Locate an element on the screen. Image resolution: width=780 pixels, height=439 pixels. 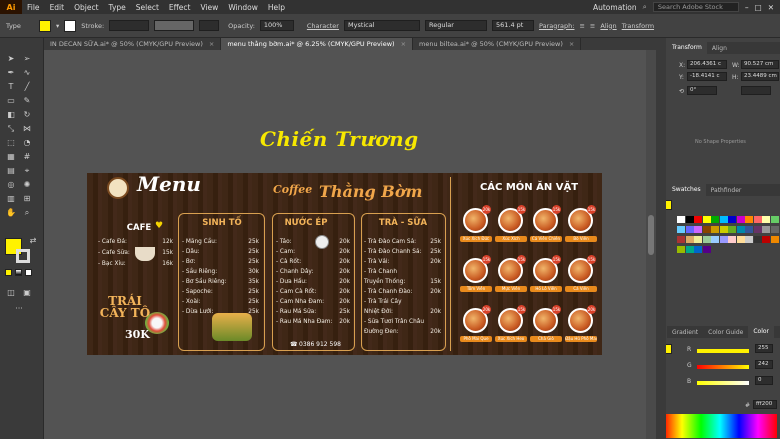
scale-tool-icon: ⤡ is located at coordinates (11, 129).